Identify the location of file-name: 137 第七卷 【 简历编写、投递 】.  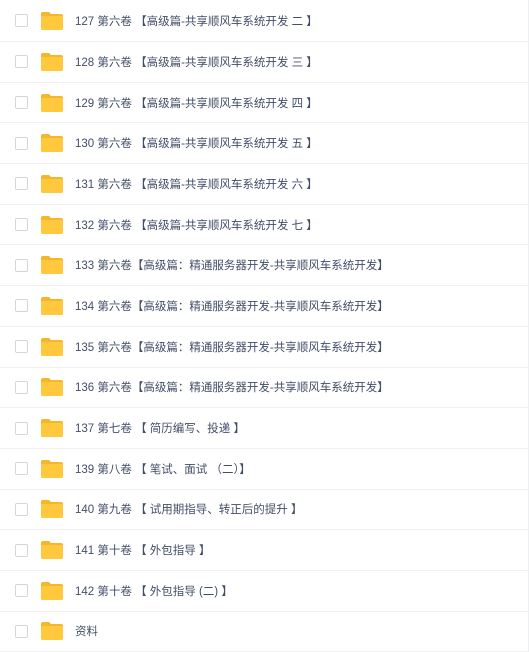
(160, 428).